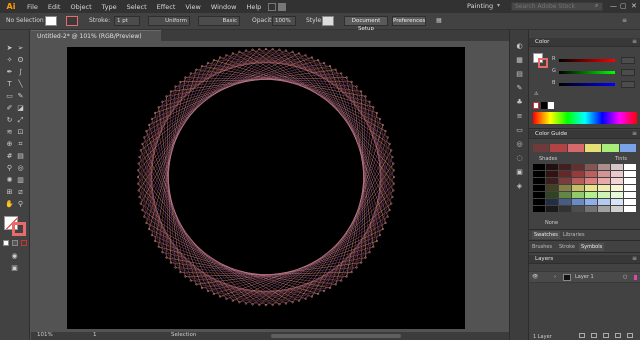 The height and width of the screenshot is (340, 640). I want to click on variable-width-profile: Uniform, so click(169, 21).